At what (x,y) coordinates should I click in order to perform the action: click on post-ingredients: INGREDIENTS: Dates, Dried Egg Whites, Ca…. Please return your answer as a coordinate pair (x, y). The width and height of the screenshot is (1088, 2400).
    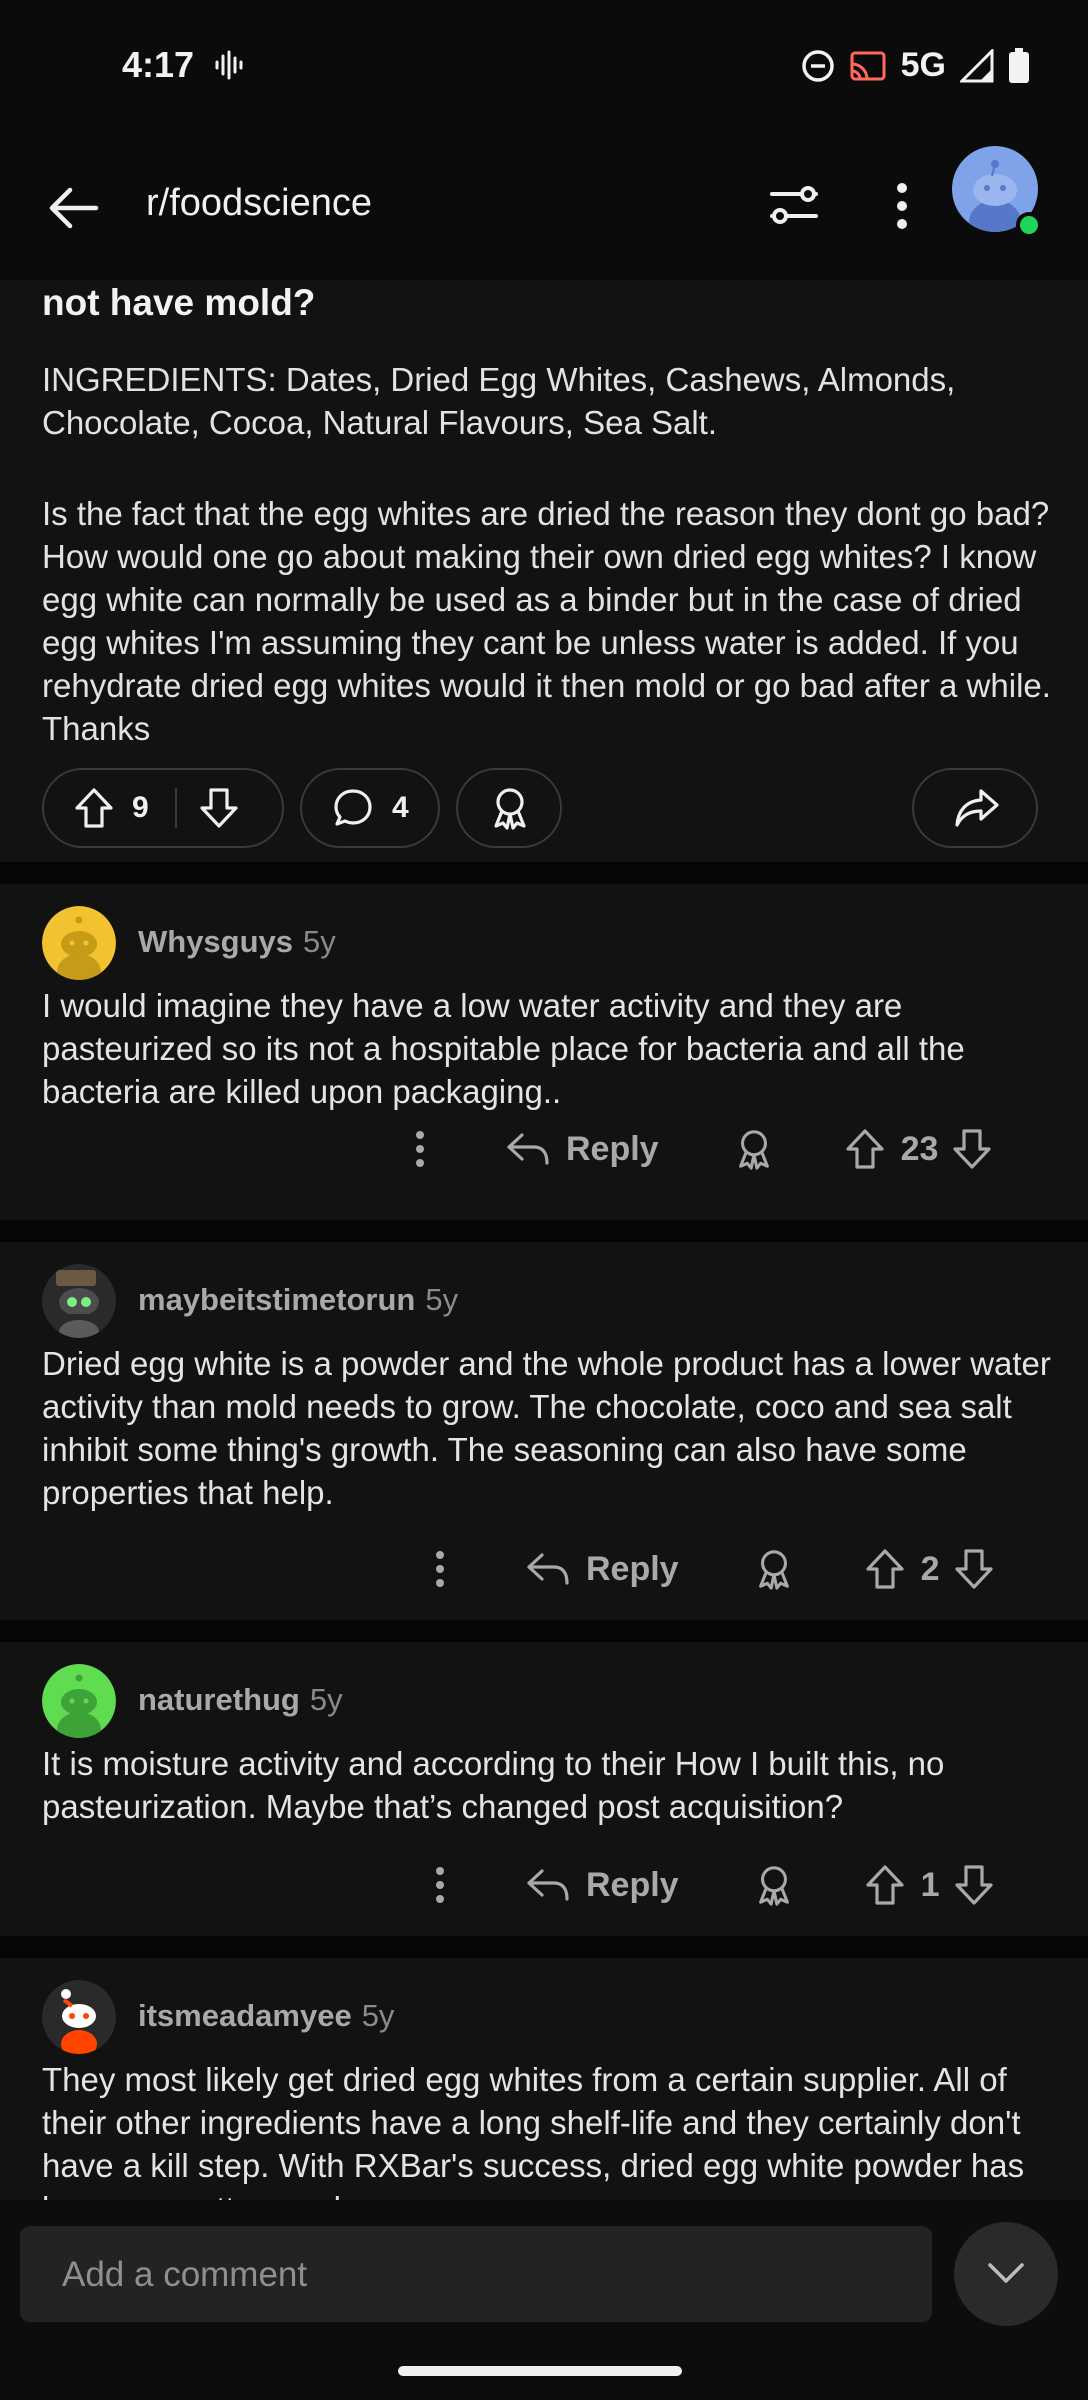
    Looking at the image, I should click on (499, 401).